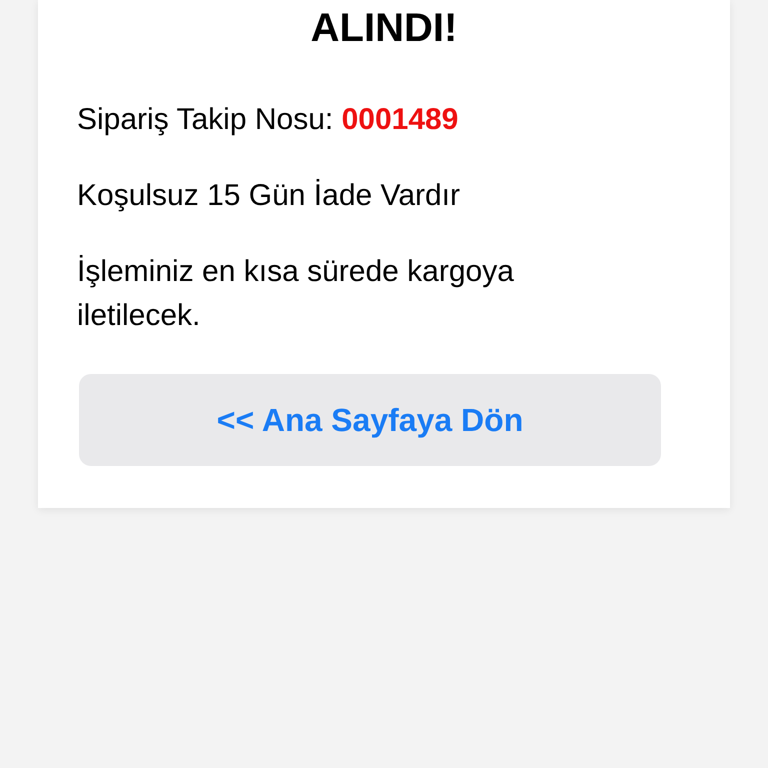  I want to click on home-button: << Ana Sayfaya Dön, so click(370, 420).